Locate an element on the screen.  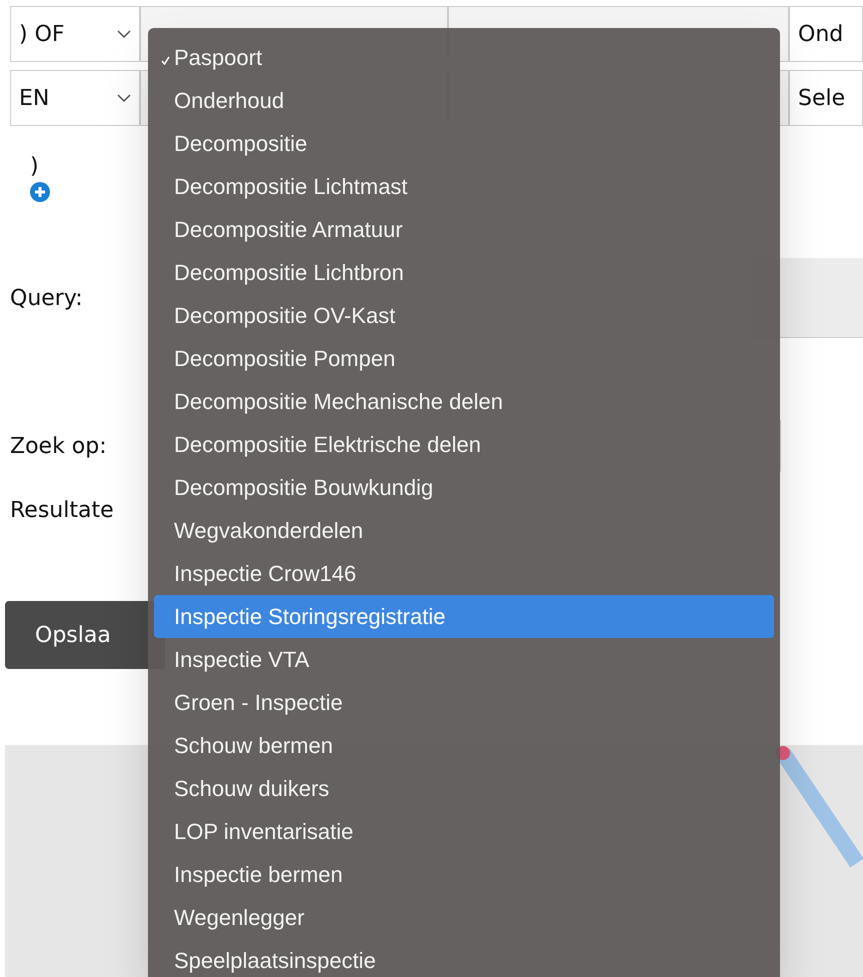
menu-item: Decompositie Mechanische delen is located at coordinates (464, 401).